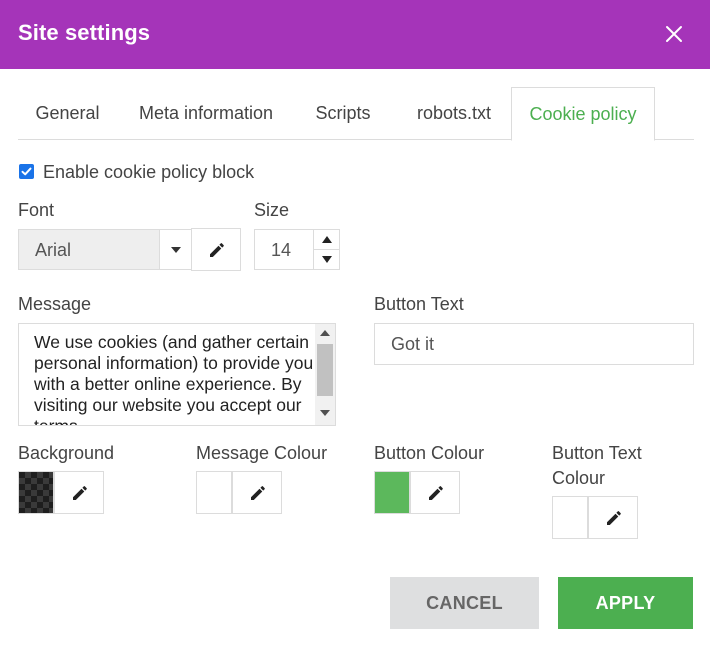 Image resolution: width=710 pixels, height=647 pixels. What do you see at coordinates (66, 453) in the screenshot?
I see `background-label: Background` at bounding box center [66, 453].